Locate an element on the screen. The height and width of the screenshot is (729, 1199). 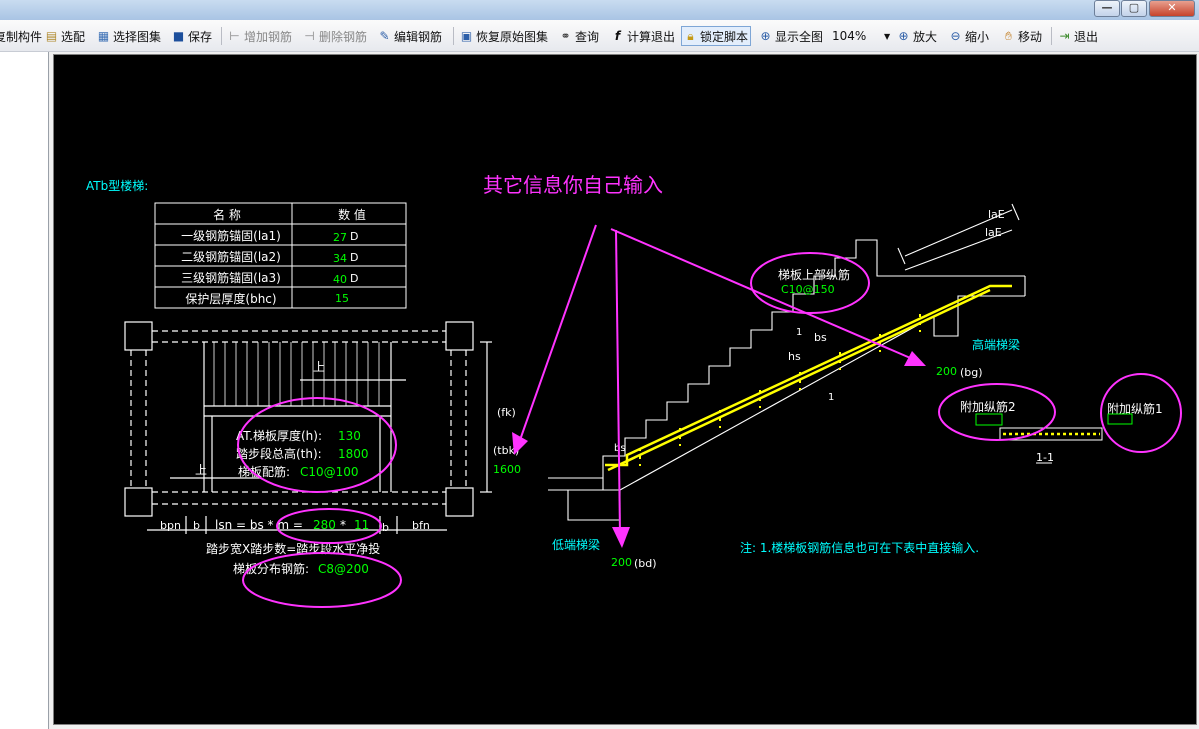
calc-exit-button: f 计算退出 is located at coordinates (643, 36).